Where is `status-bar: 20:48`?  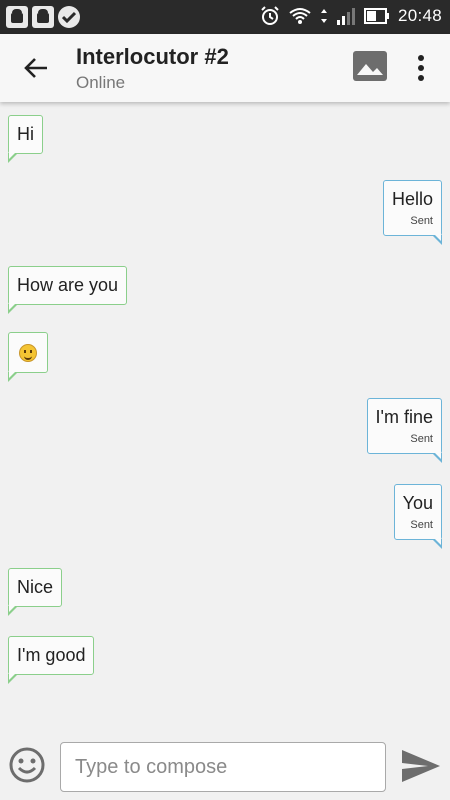
status-bar: 20:48 is located at coordinates (225, 17).